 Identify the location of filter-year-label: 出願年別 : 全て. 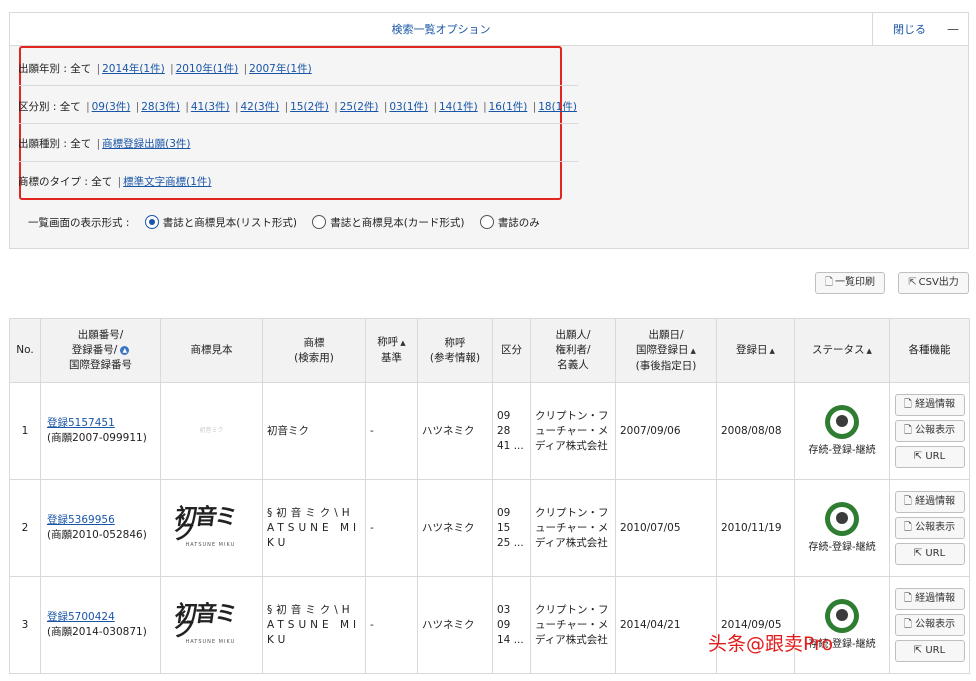
(55, 69).